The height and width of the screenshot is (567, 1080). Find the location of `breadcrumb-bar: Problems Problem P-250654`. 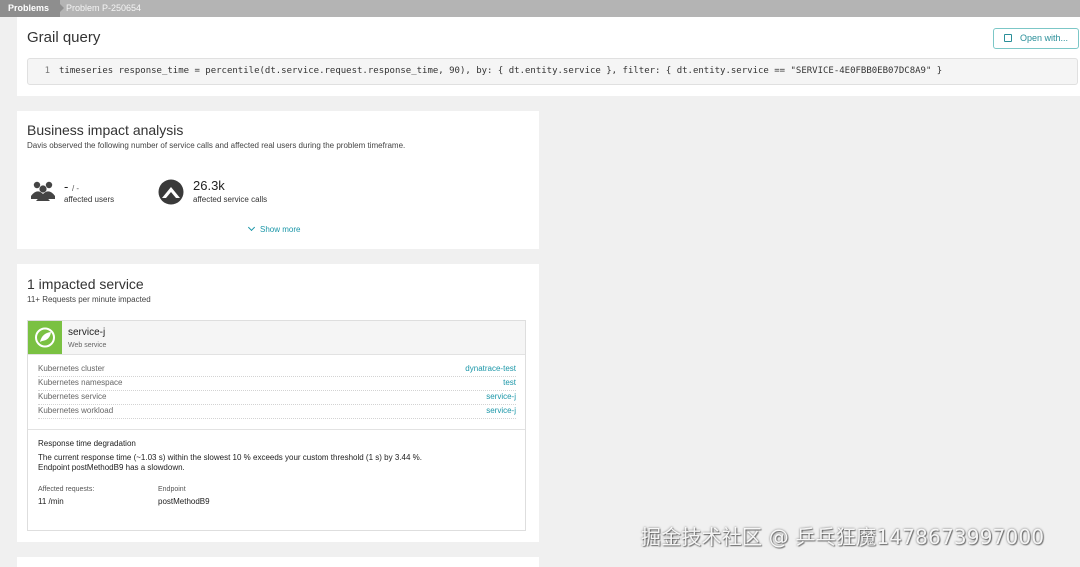

breadcrumb-bar: Problems Problem P-250654 is located at coordinates (540, 8).